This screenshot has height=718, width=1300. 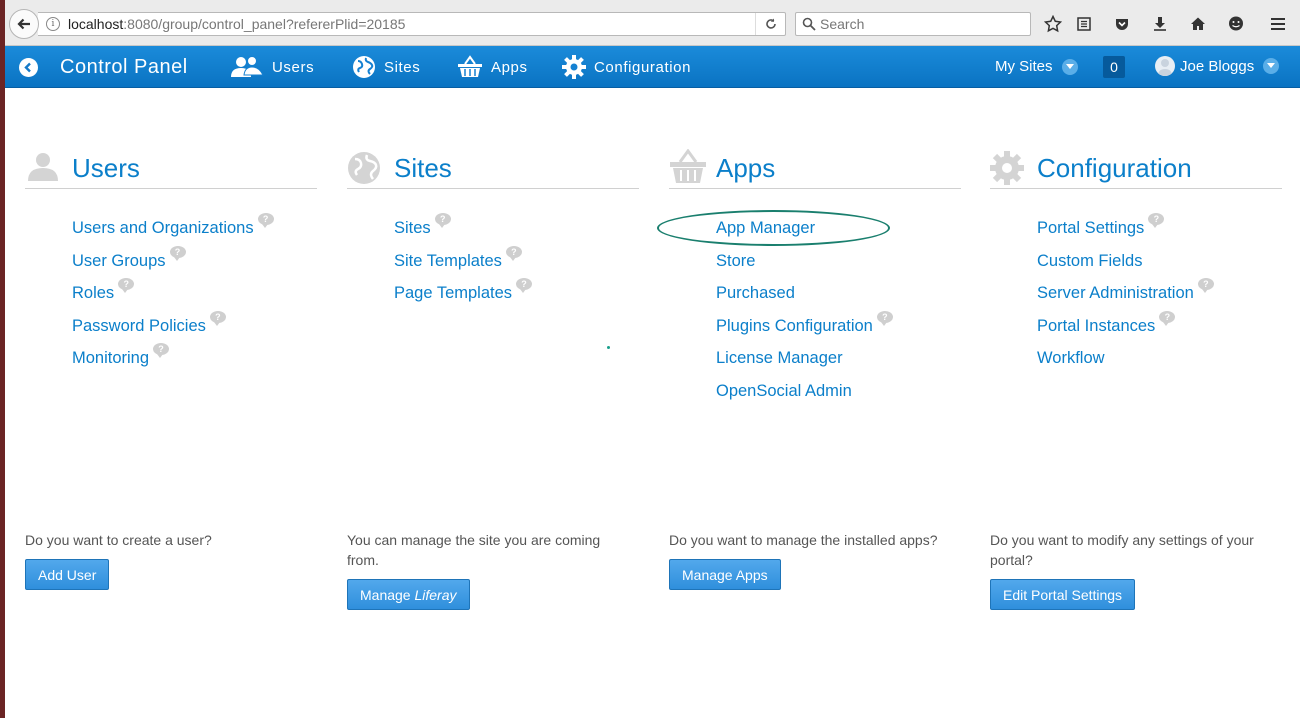 What do you see at coordinates (838, 268) in the screenshot?
I see `link-store: Store` at bounding box center [838, 268].